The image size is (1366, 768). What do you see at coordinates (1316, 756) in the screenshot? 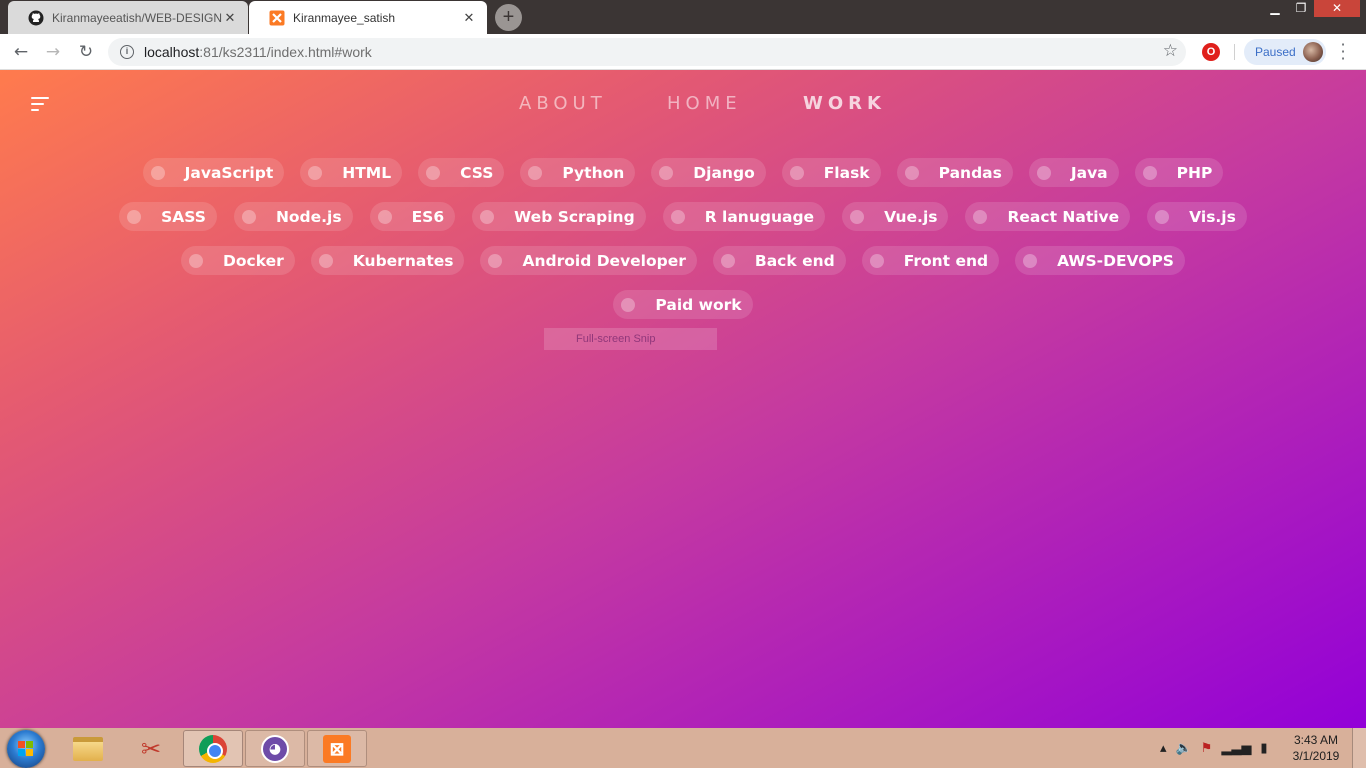
I see `clock-date: 3/1/2019` at bounding box center [1316, 756].